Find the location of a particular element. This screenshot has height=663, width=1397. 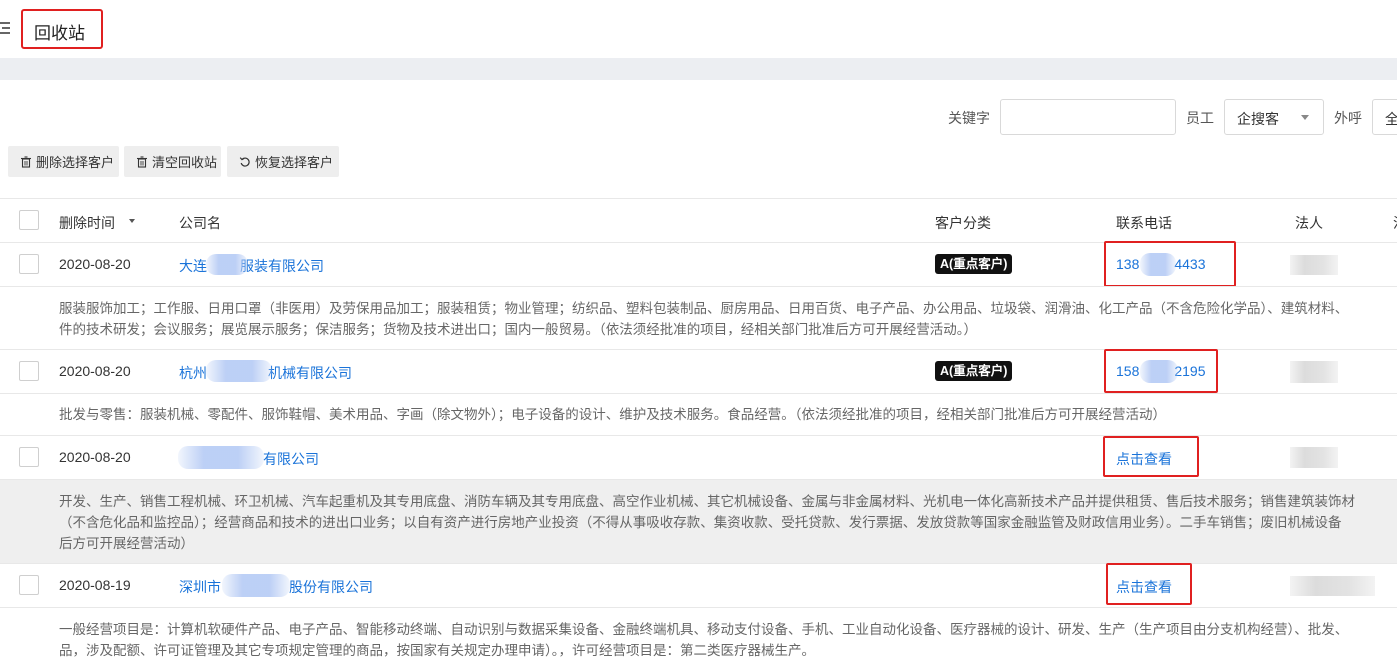

keyword-input is located at coordinates (1088, 117).